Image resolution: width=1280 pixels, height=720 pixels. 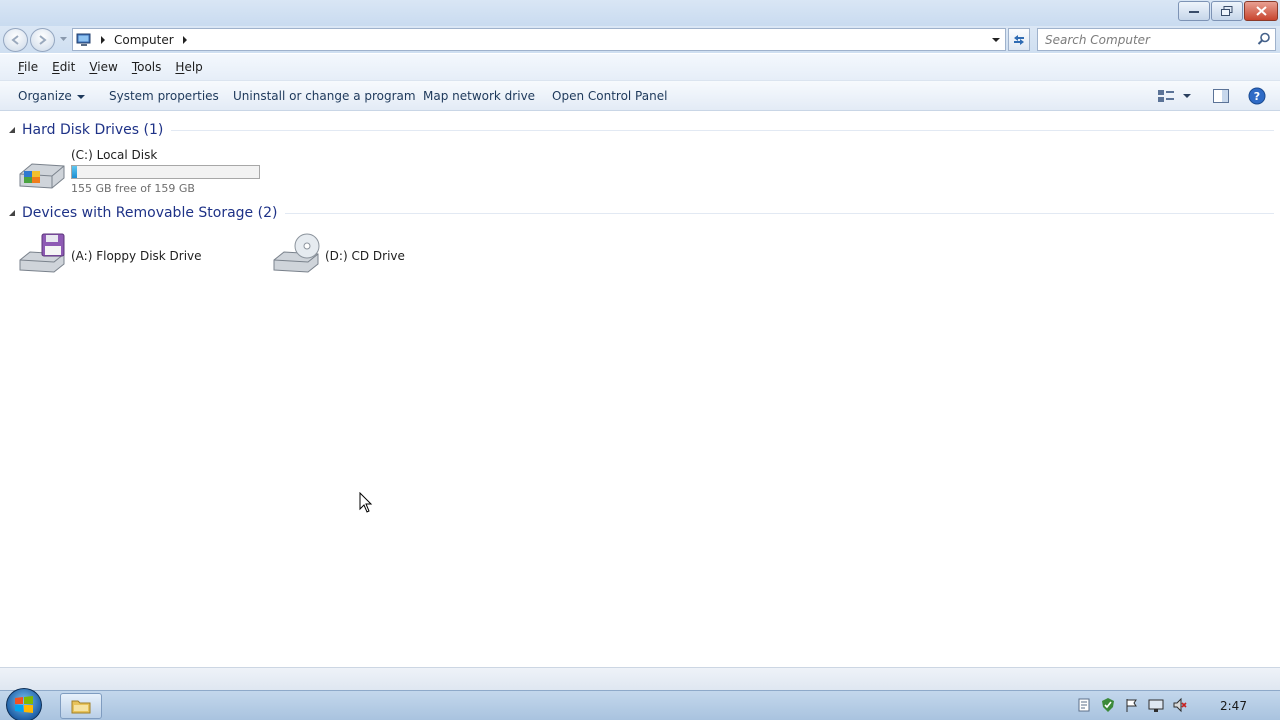 I want to click on group-title: Devices with Removable Storage (2), so click(x=150, y=213).